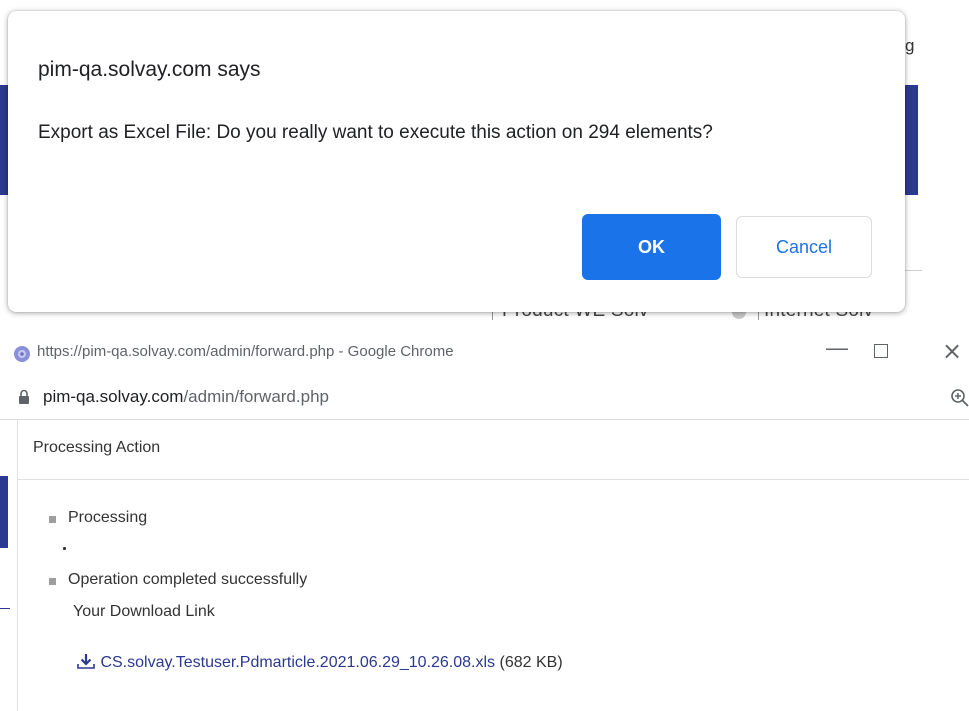  I want to click on url-text: pim-qa.solvay.com/admin/forward.php, so click(186, 397).